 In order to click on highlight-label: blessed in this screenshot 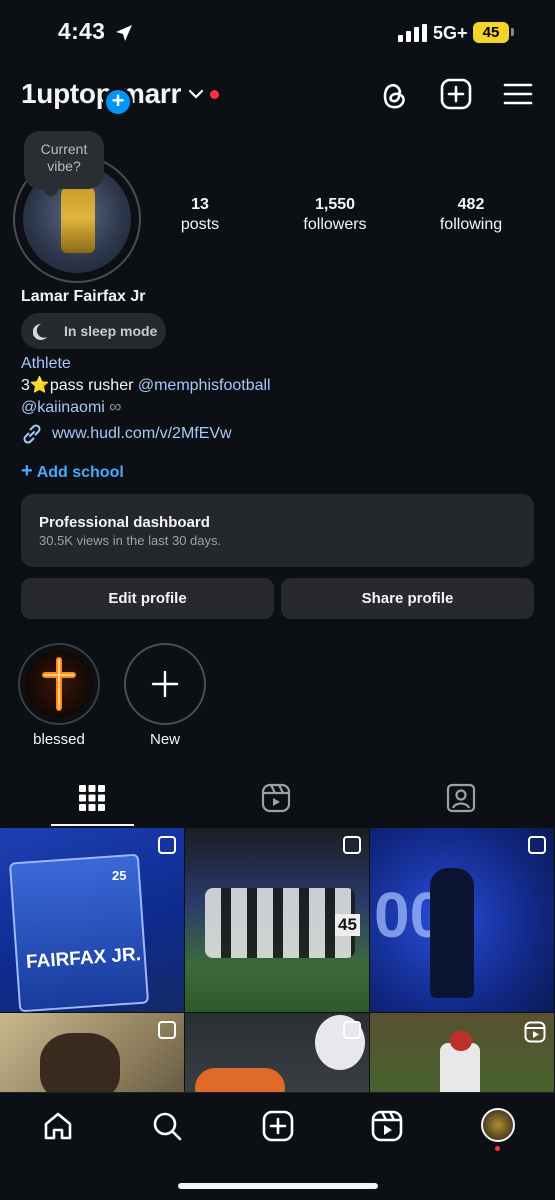, I will do `click(59, 739)`.